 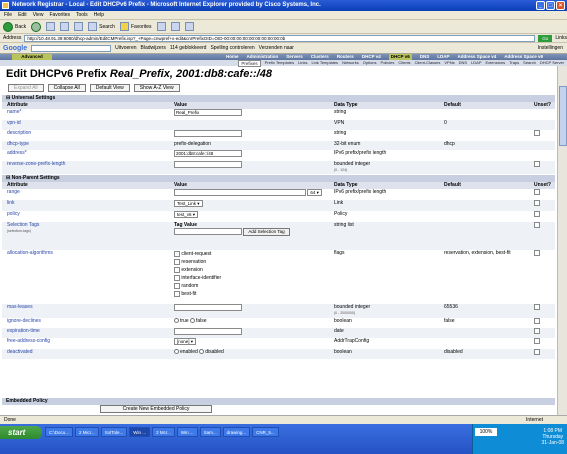 What do you see at coordinates (545, 38) in the screenshot?
I see `go-button: Go` at bounding box center [545, 38].